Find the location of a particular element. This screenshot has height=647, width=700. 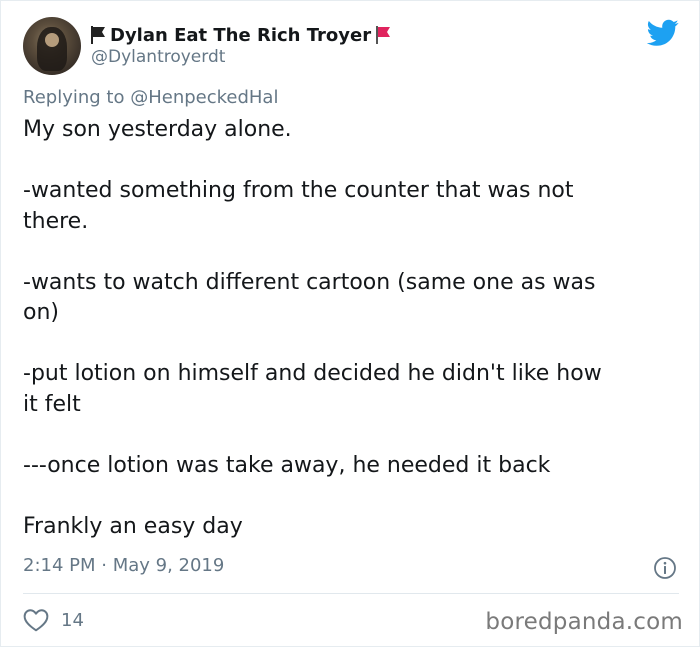

replying-to: Replying to @HenpeckedHal is located at coordinates (150, 97).